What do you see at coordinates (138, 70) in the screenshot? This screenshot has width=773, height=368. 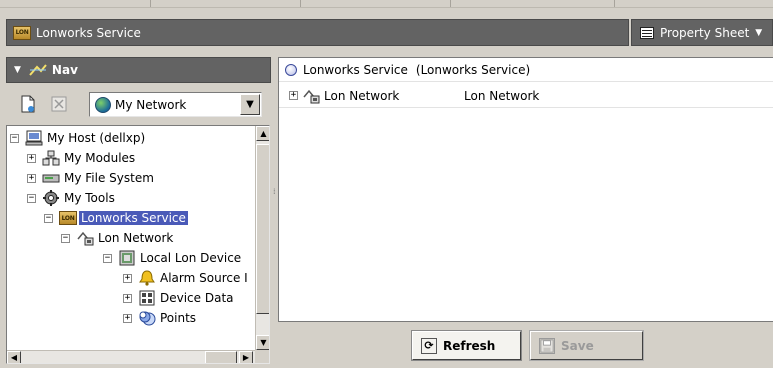 I see `nav-header: ▼ Nav` at bounding box center [138, 70].